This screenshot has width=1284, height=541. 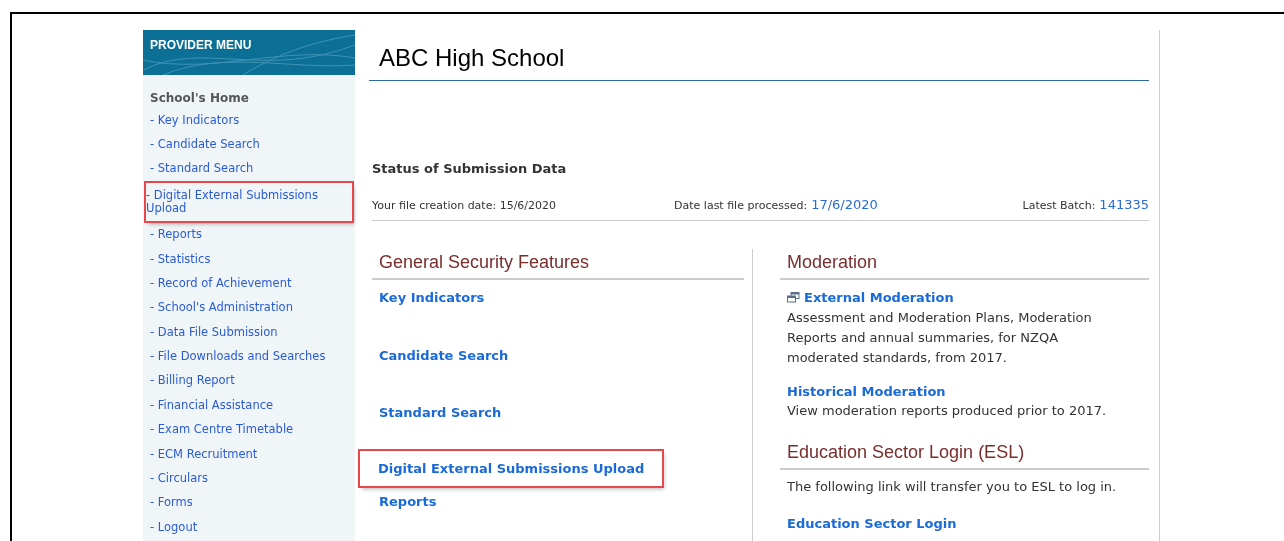 What do you see at coordinates (558, 264) in the screenshot?
I see `section-title: General Security Features` at bounding box center [558, 264].